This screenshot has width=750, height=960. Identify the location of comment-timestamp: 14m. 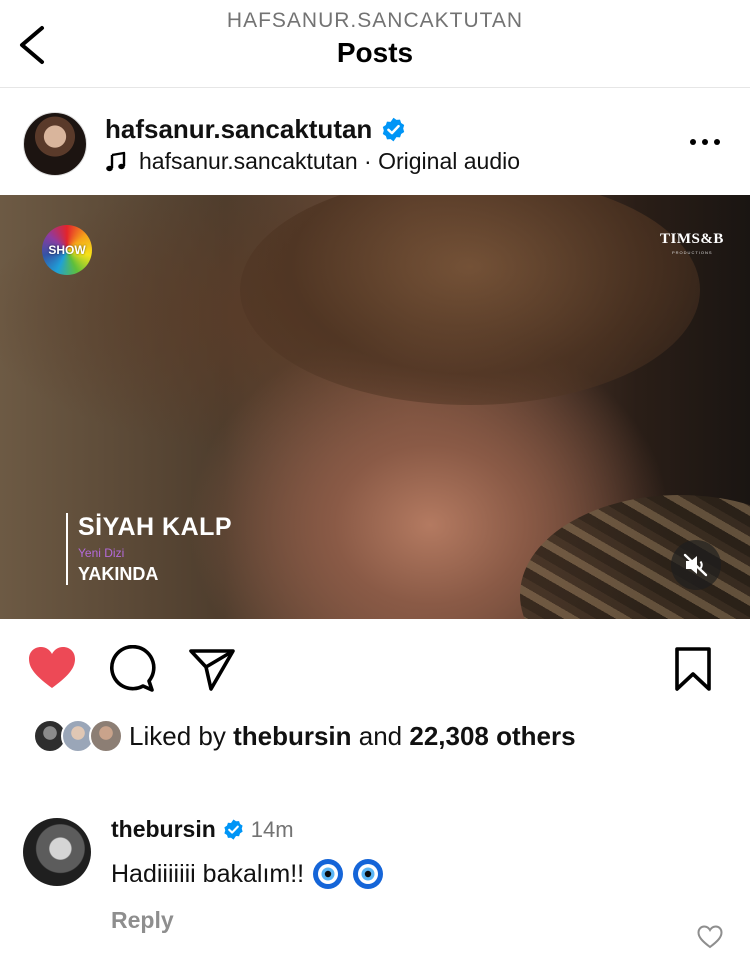
(272, 829).